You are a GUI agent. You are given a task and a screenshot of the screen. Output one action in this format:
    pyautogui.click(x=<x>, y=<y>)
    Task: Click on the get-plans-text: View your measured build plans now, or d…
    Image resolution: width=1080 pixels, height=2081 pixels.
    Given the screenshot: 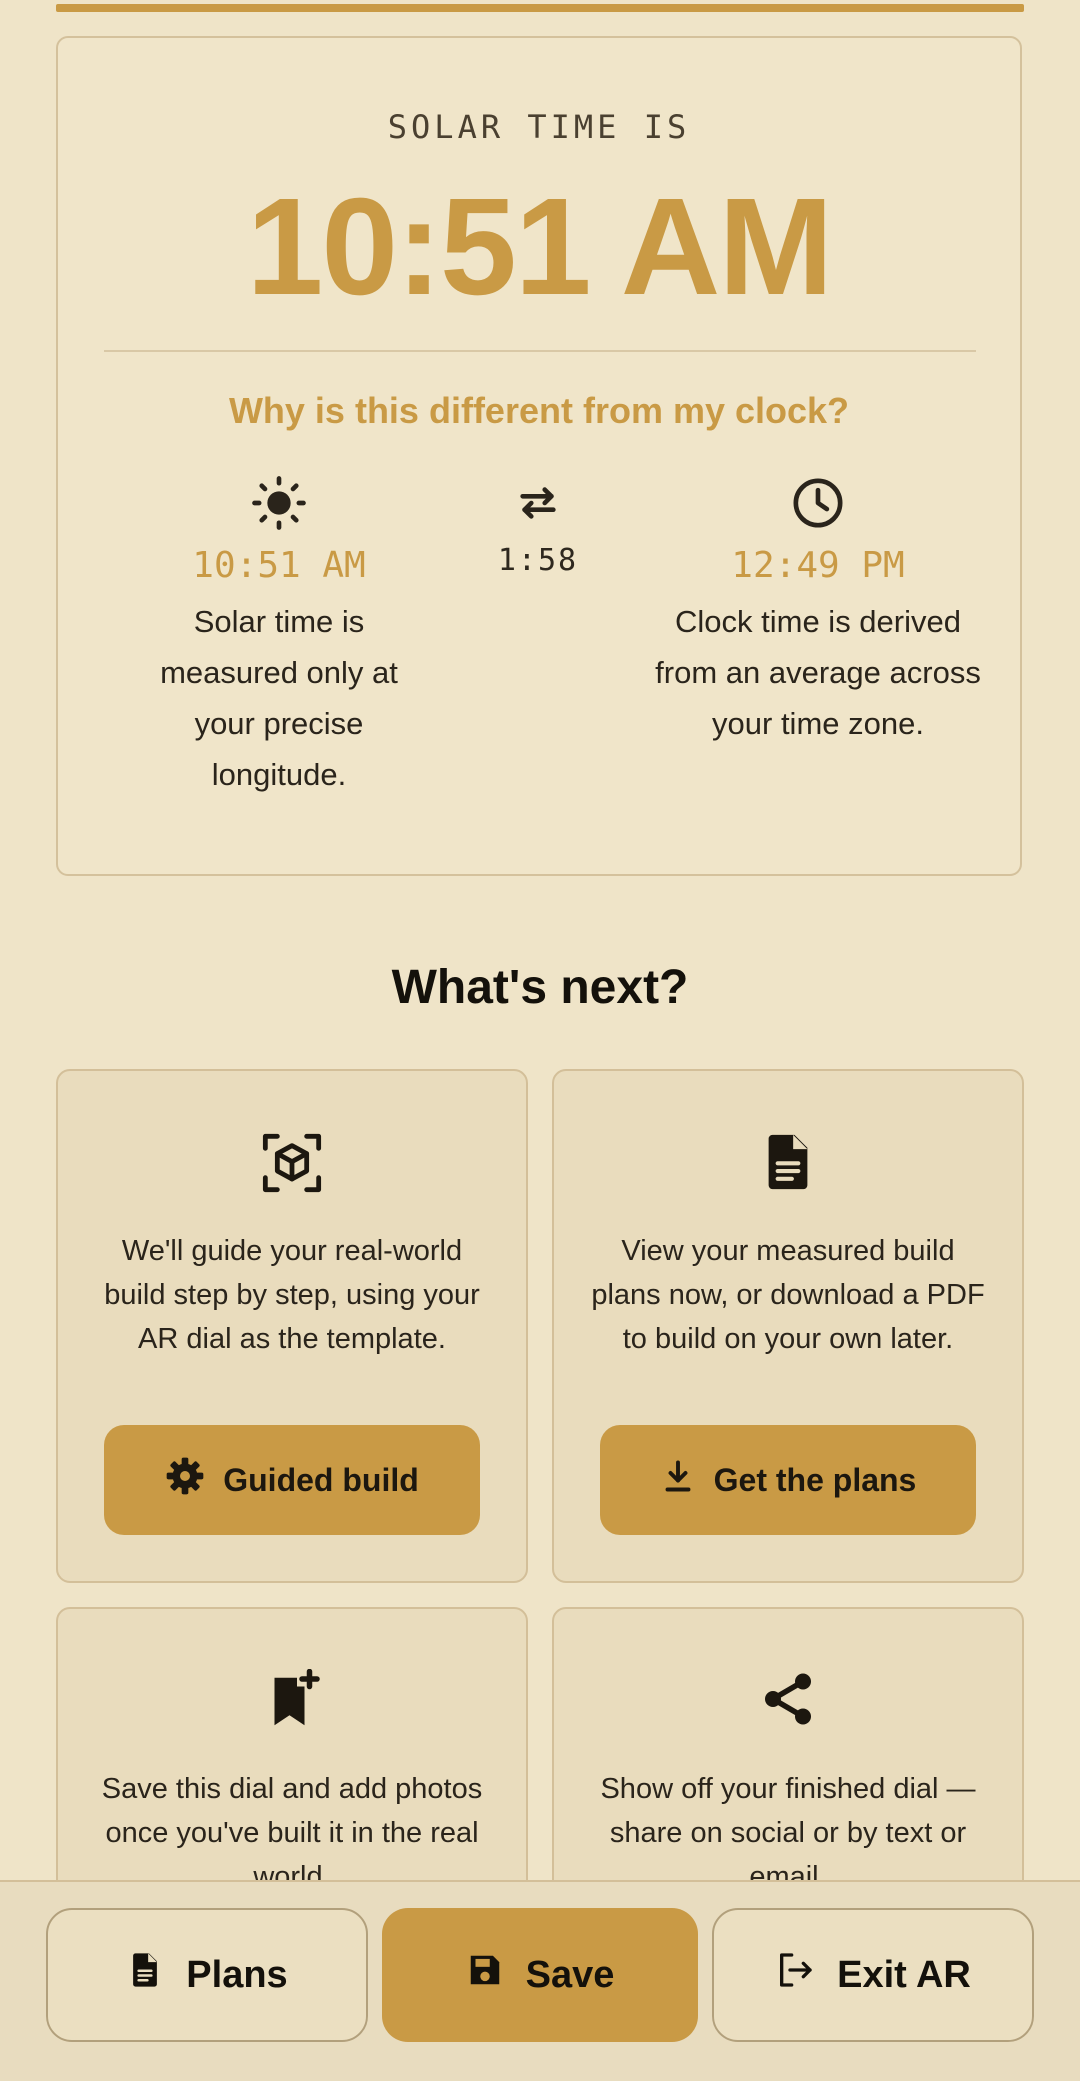 What is the action you would take?
    pyautogui.click(x=788, y=1295)
    